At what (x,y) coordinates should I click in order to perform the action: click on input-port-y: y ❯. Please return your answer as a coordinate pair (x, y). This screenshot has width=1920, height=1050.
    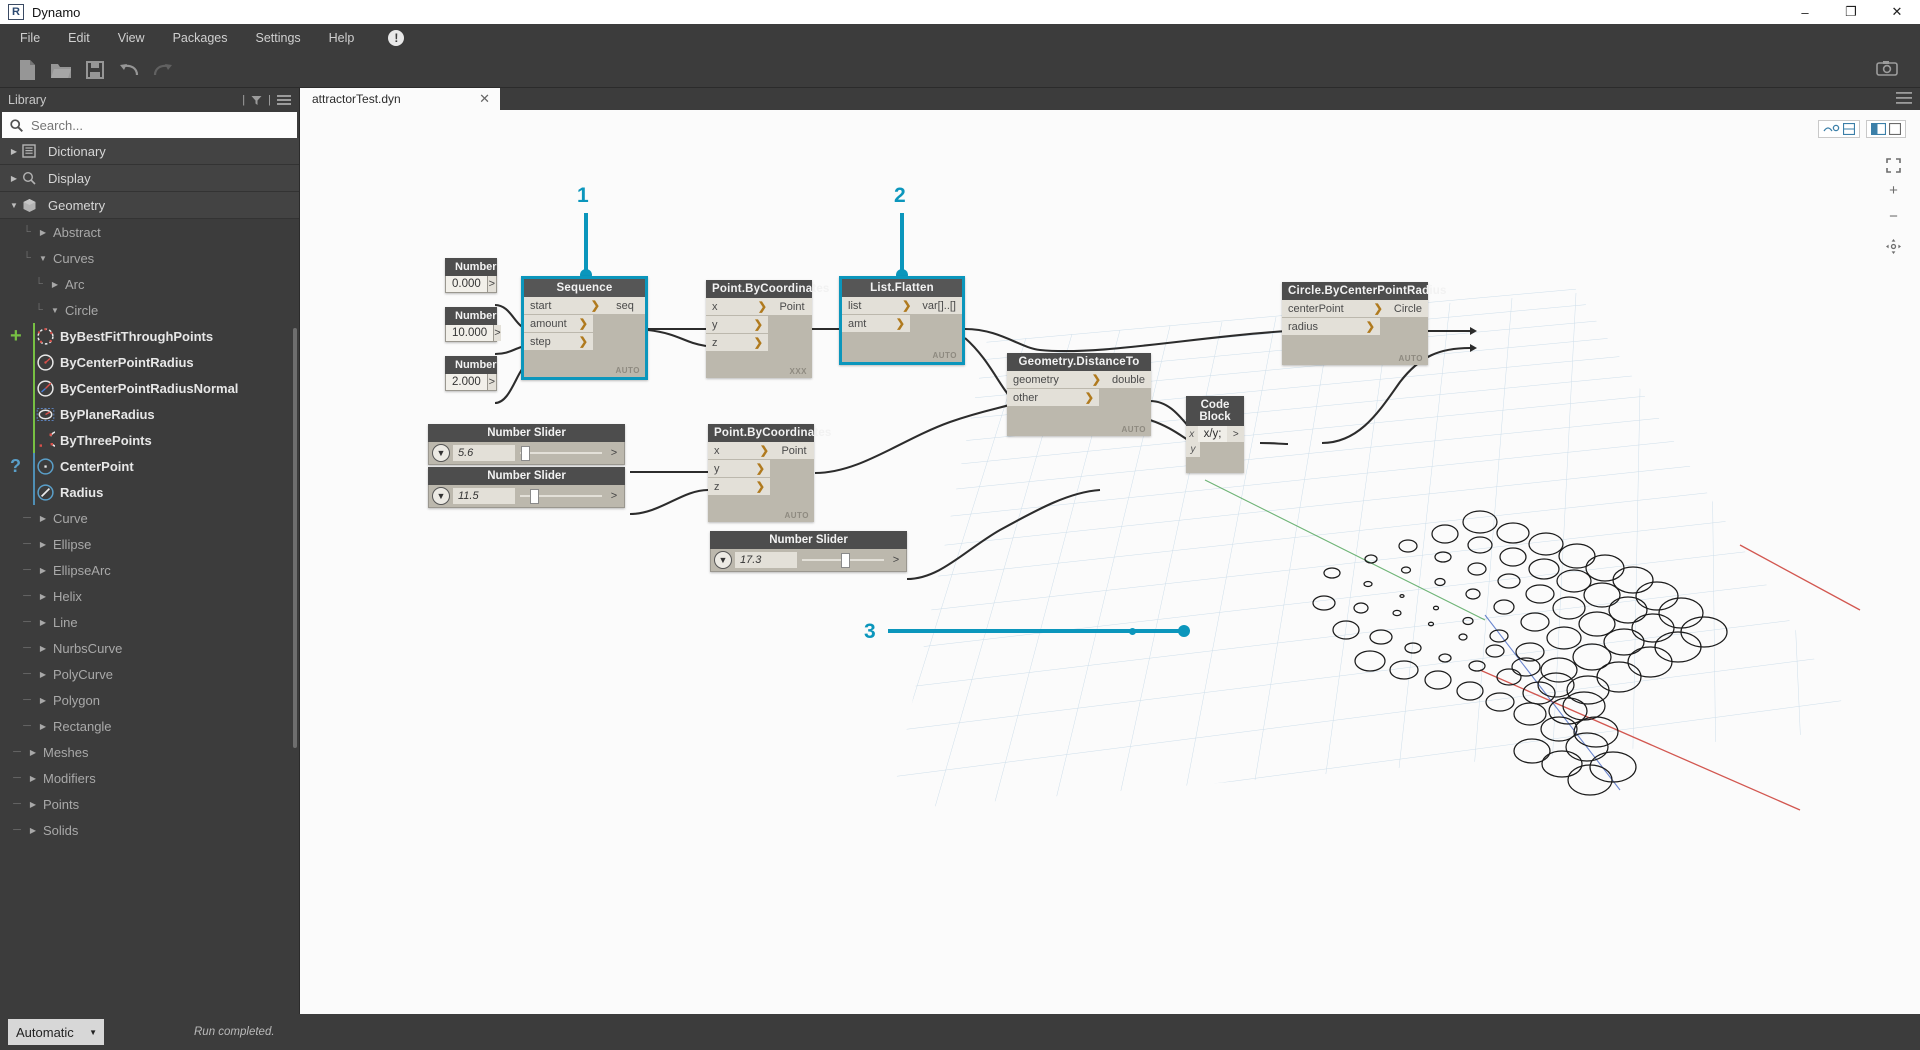
    Looking at the image, I should click on (737, 324).